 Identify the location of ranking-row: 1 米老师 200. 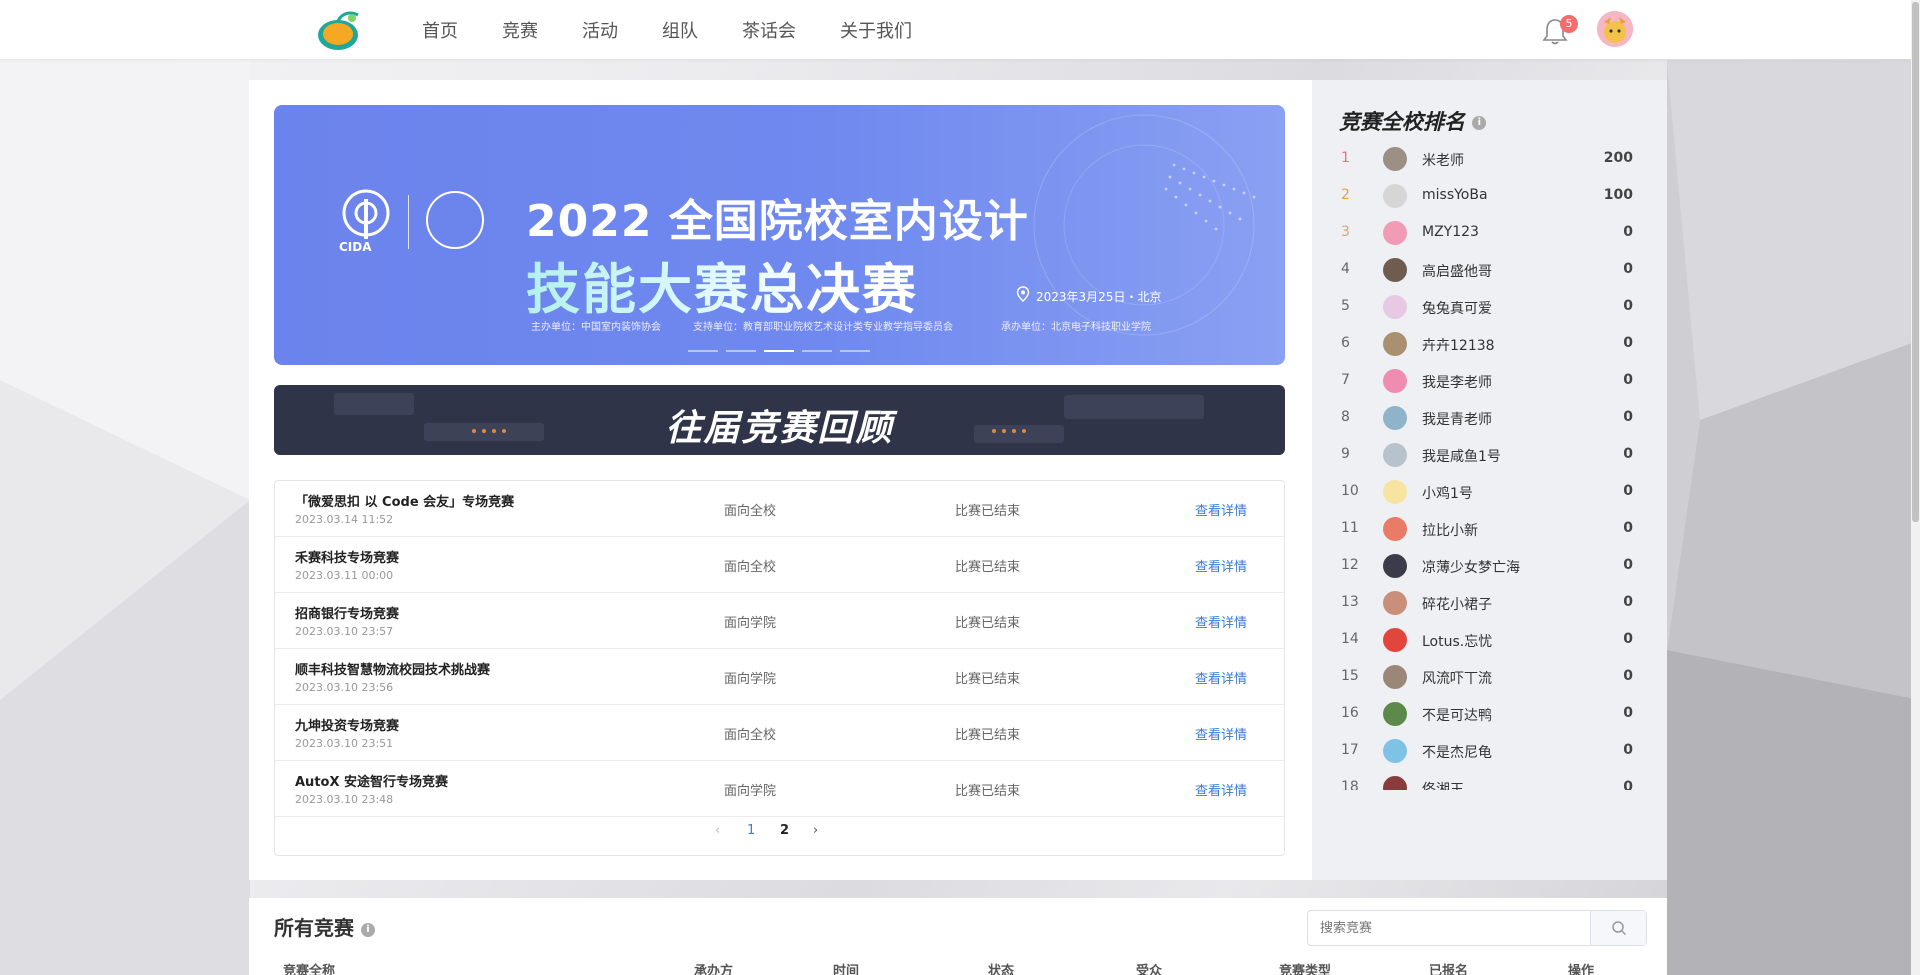
(1489, 158).